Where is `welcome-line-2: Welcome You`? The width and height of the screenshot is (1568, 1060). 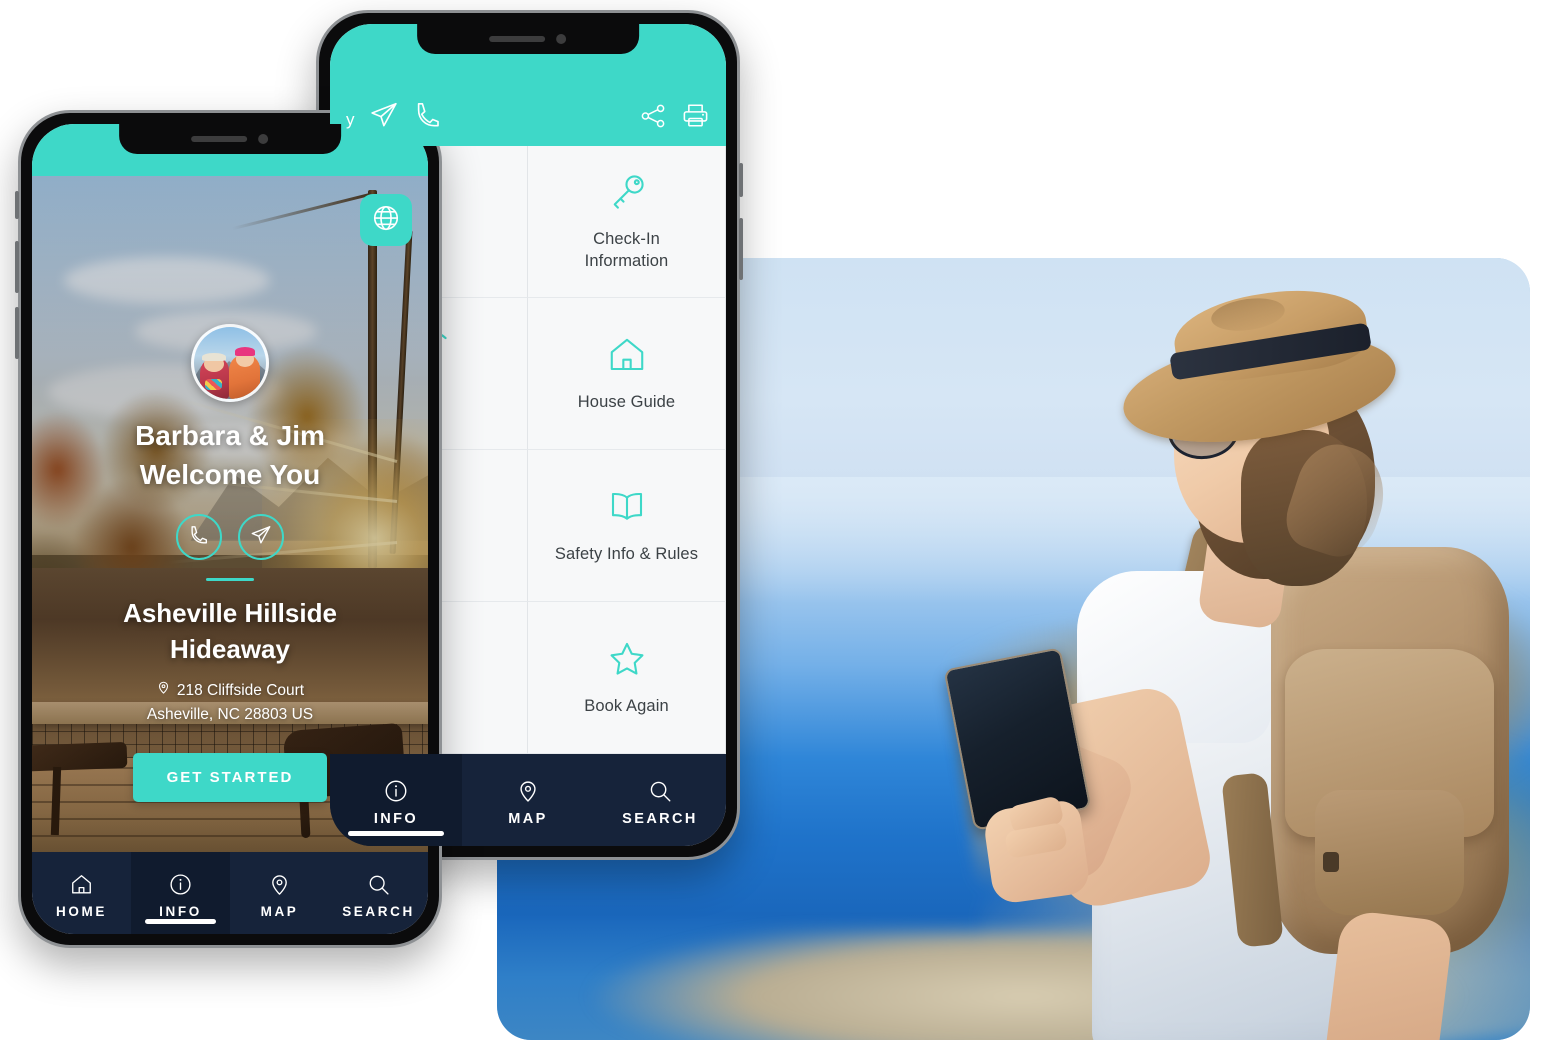
welcome-line-2: Welcome You is located at coordinates (230, 474).